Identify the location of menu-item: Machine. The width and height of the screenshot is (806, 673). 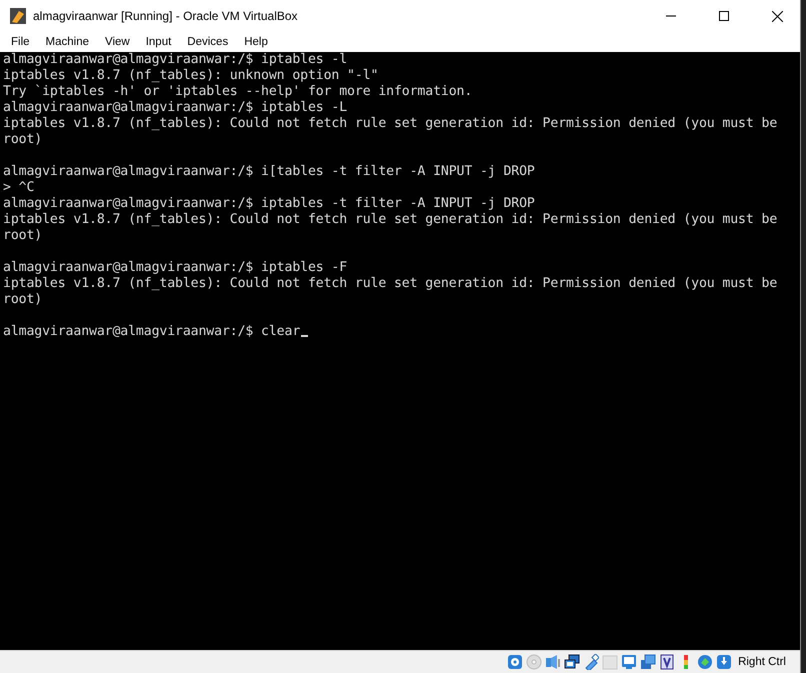
(67, 42).